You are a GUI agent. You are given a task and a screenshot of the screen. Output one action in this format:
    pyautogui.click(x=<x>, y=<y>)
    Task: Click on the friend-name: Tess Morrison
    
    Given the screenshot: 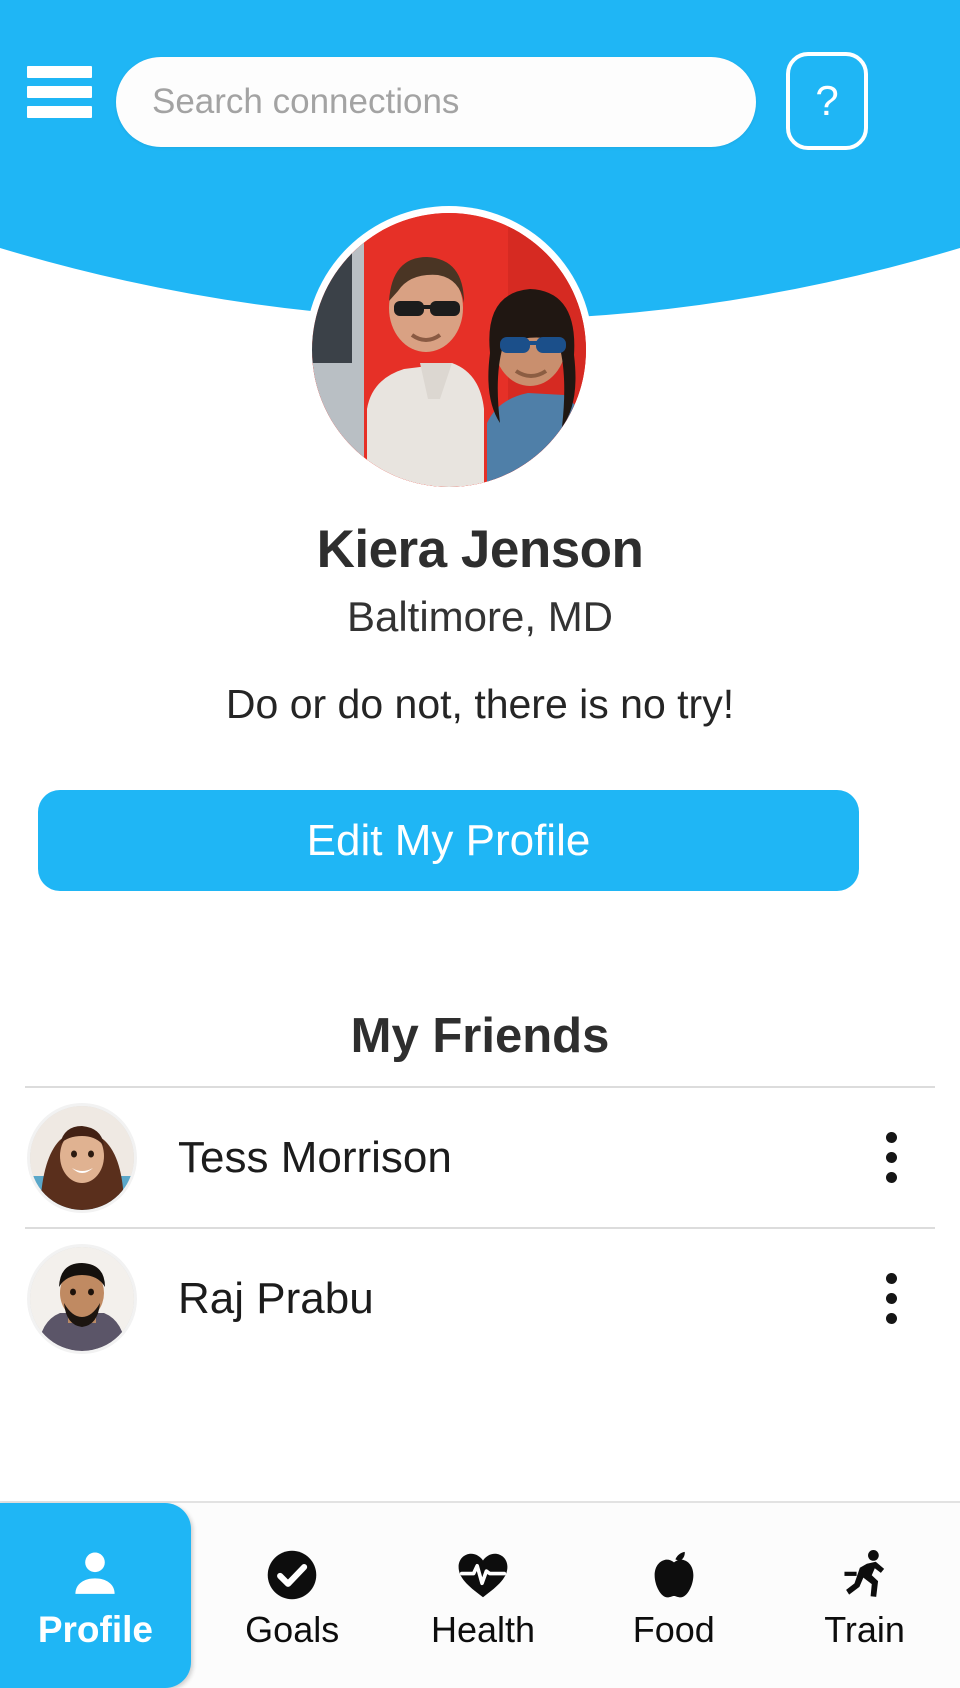 What is the action you would take?
    pyautogui.click(x=315, y=1157)
    